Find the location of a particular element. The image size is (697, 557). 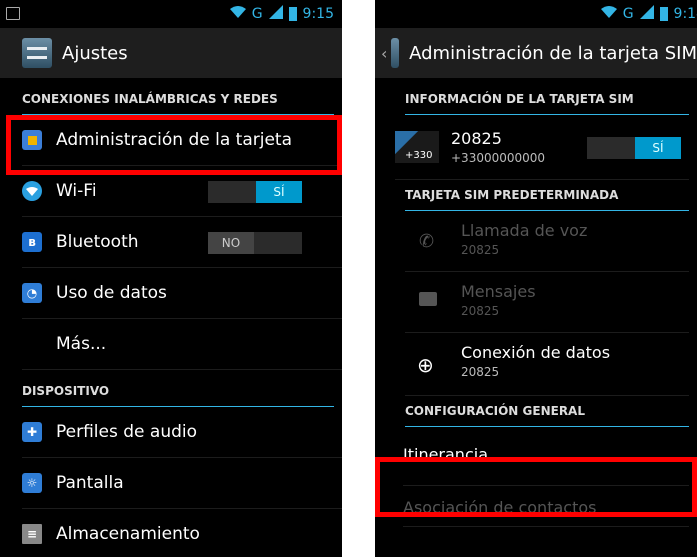

data-connection-row: ⊕ Conexión de datos 20825 is located at coordinates (547, 364).